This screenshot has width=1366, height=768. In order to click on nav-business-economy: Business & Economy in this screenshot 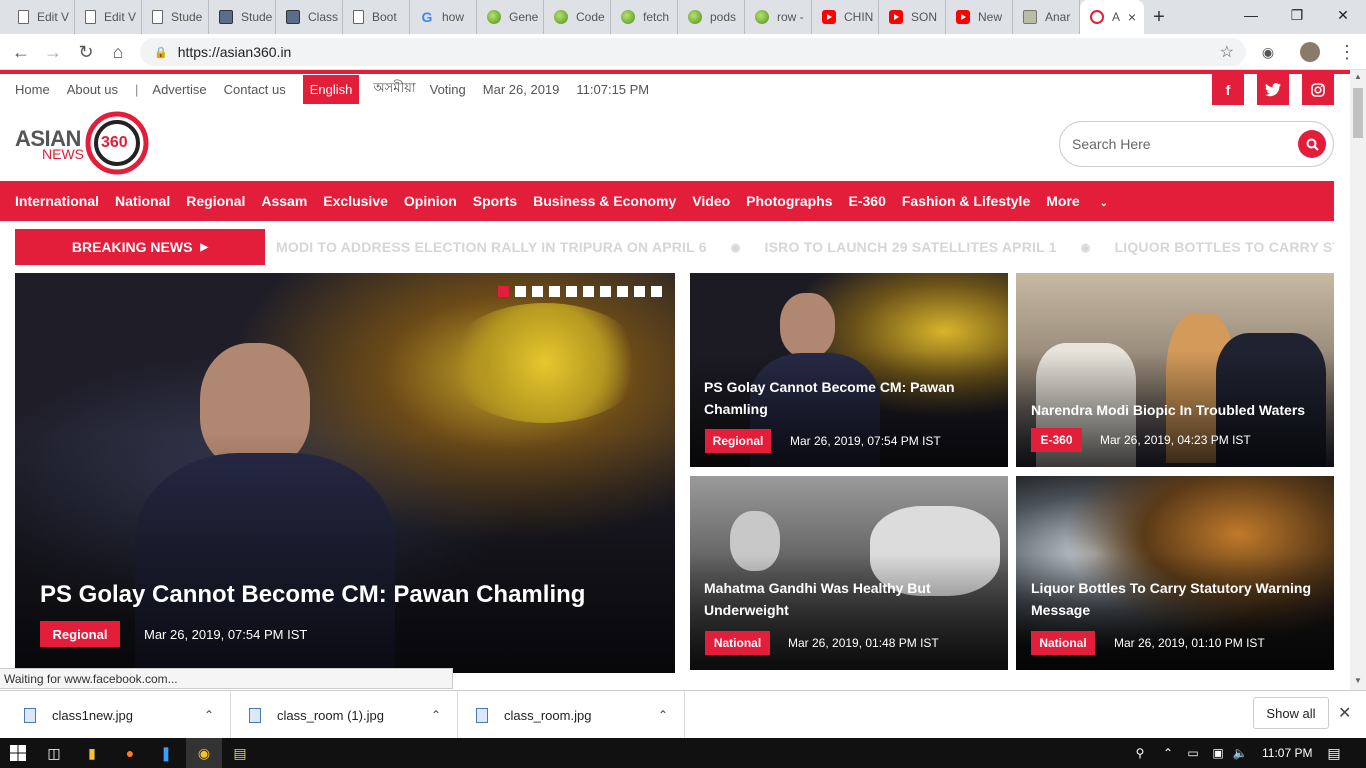, I will do `click(604, 201)`.